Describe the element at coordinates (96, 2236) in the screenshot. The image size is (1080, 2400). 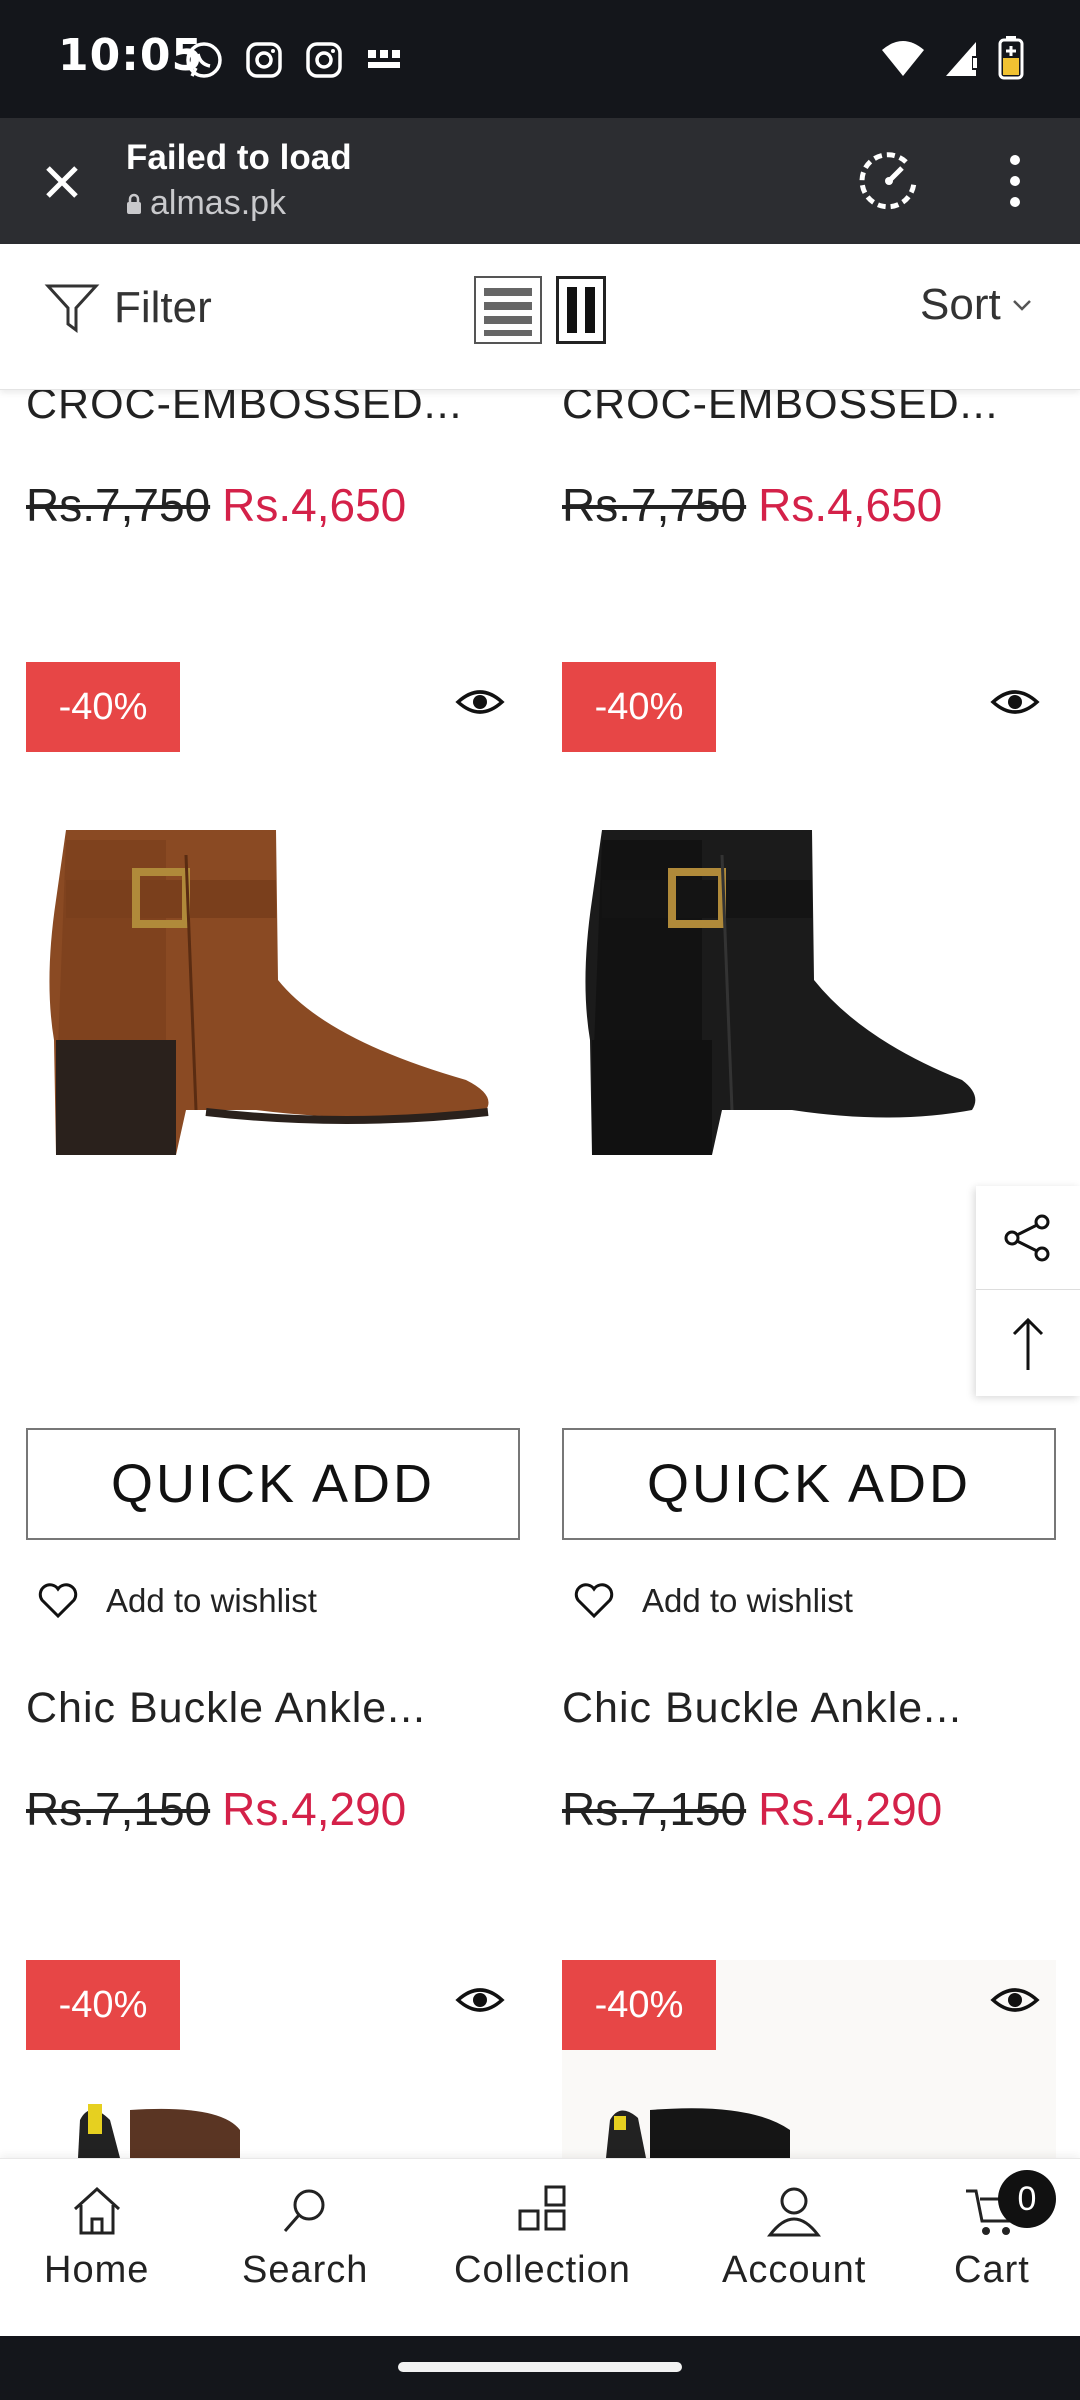
I see `nav-home: Home` at that location.